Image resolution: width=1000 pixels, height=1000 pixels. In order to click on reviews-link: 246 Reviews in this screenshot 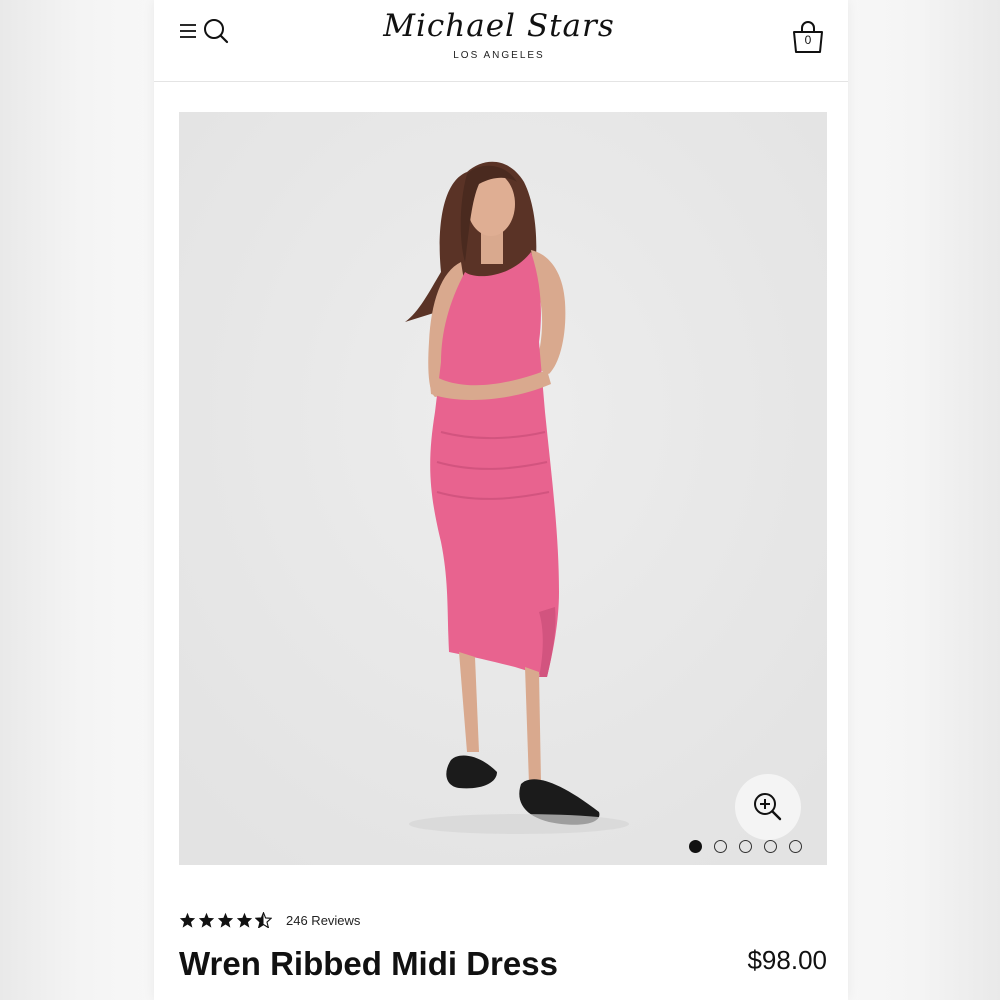, I will do `click(323, 920)`.